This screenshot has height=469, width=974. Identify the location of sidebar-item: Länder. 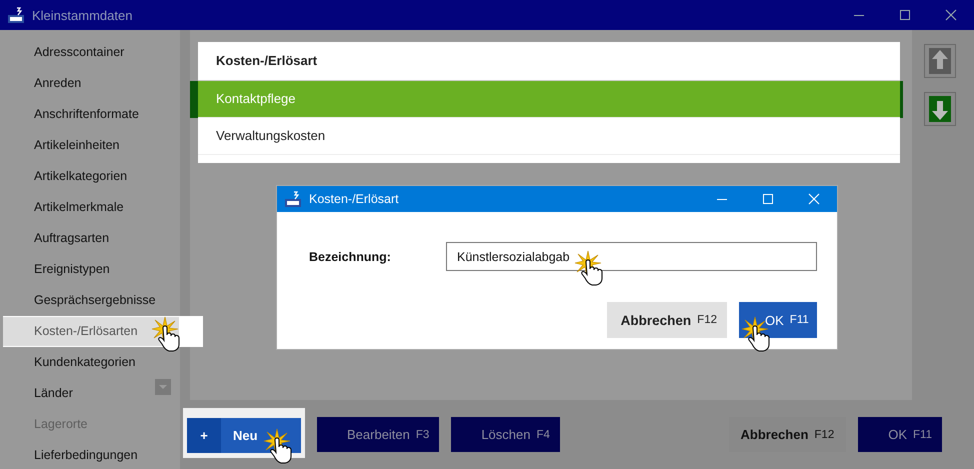
(36, 393).